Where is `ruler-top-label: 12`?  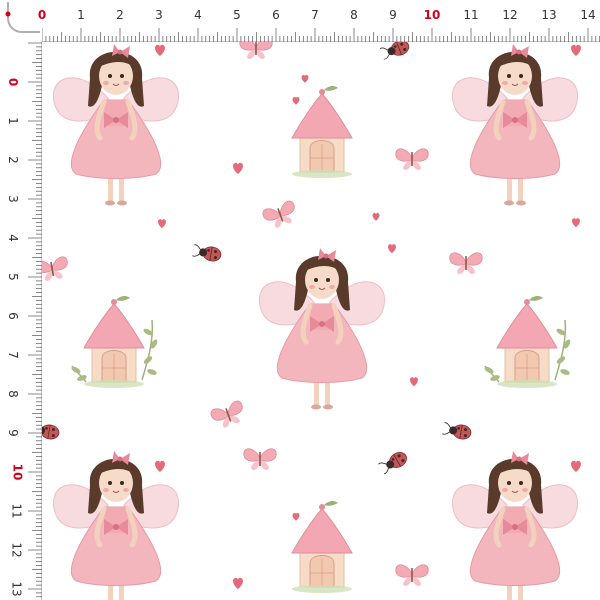
ruler-top-label: 12 is located at coordinates (510, 15).